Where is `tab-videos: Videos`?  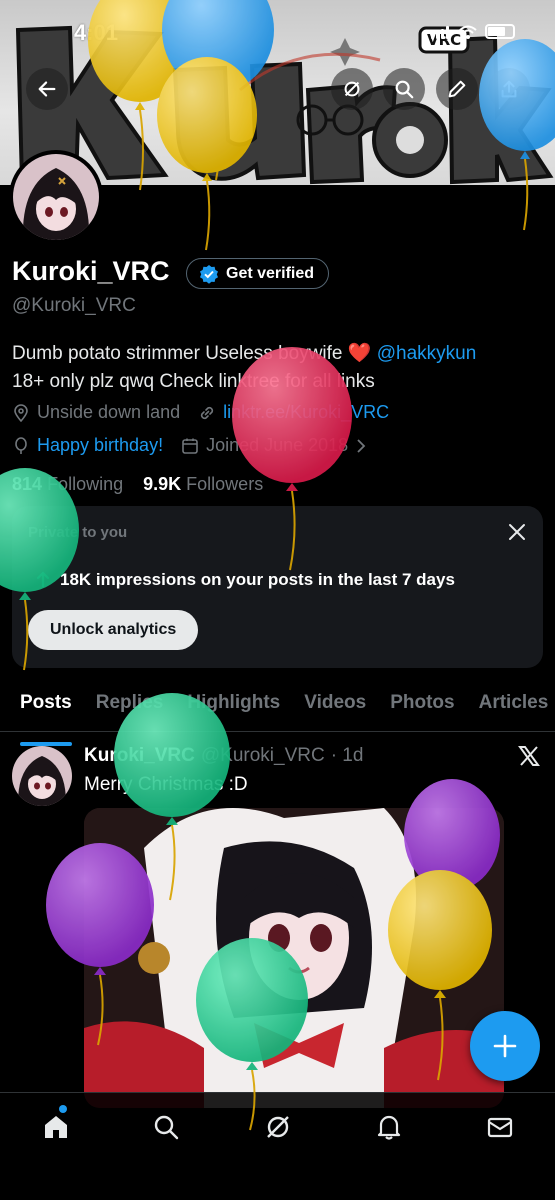 tab-videos: Videos is located at coordinates (335, 705).